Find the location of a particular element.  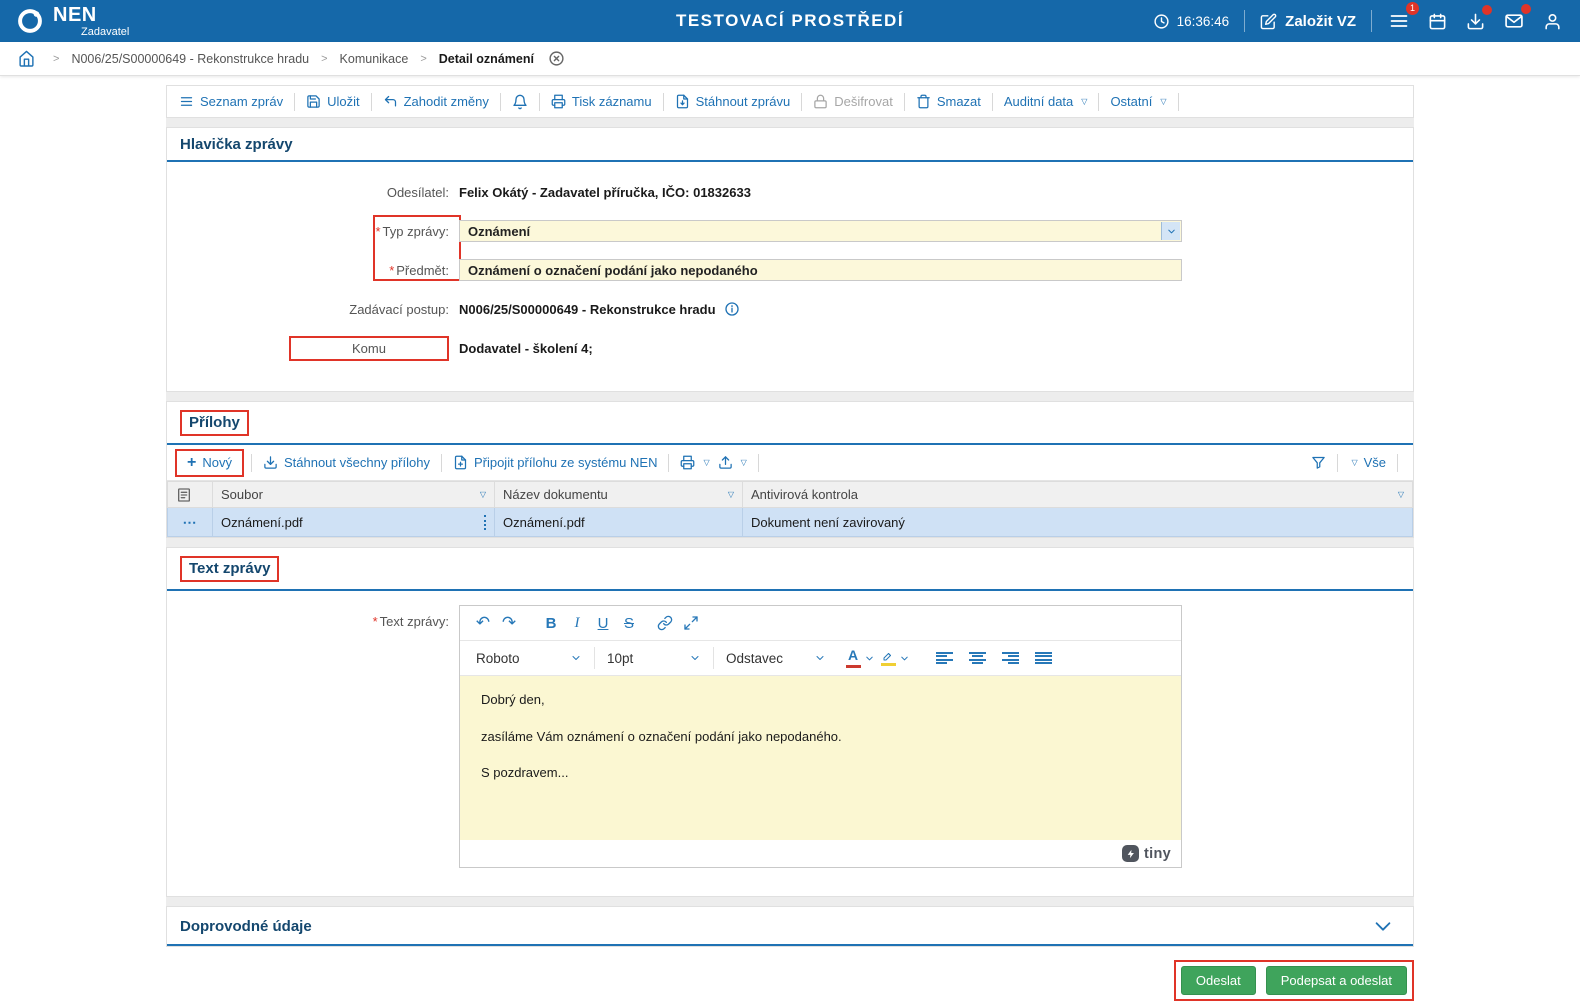

expand-section-button is located at coordinates (1386, 926).